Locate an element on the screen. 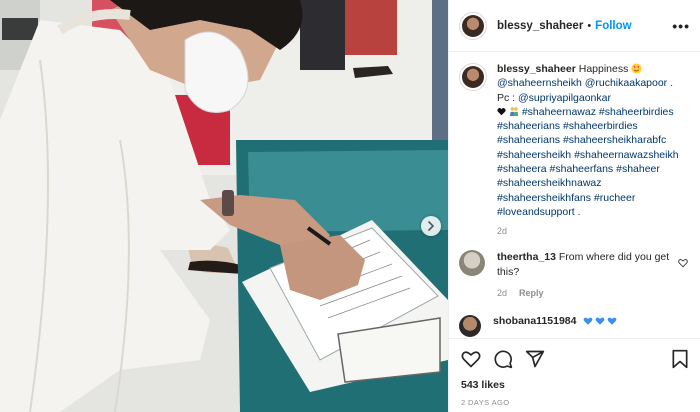 This screenshot has width=700, height=412. caption-mention-2: @ruchikaakapoor is located at coordinates (626, 83).